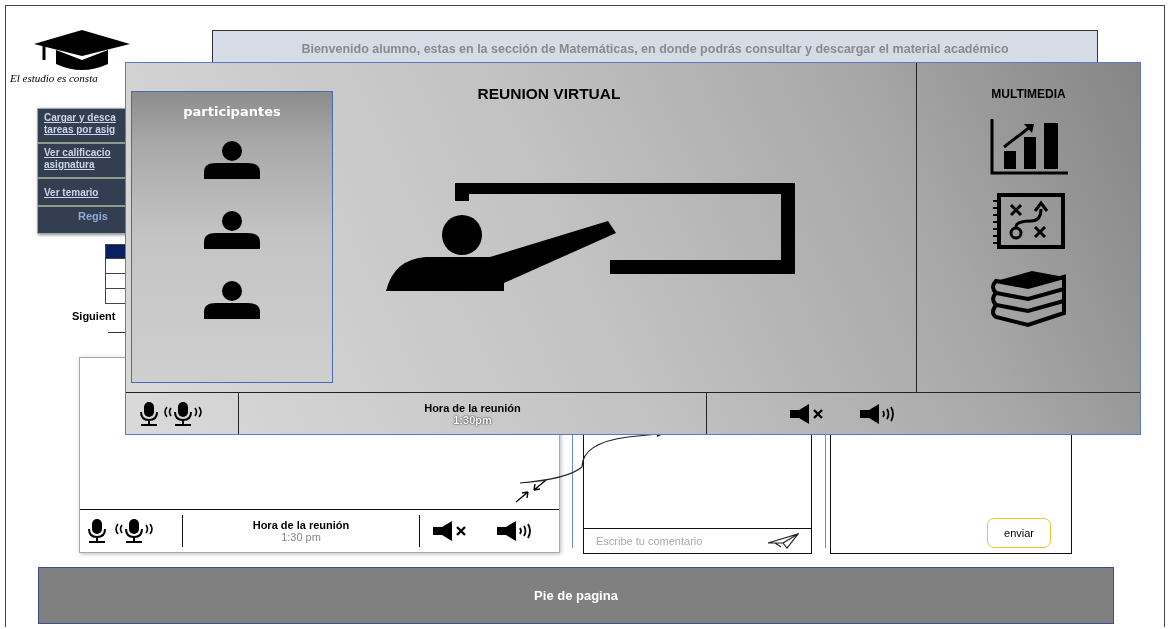  I want to click on welcome-text: Bienvenido alumno, estas en la sección de Matemáticas, en donde podrás consultar y descargar el material académico, so click(655, 49).